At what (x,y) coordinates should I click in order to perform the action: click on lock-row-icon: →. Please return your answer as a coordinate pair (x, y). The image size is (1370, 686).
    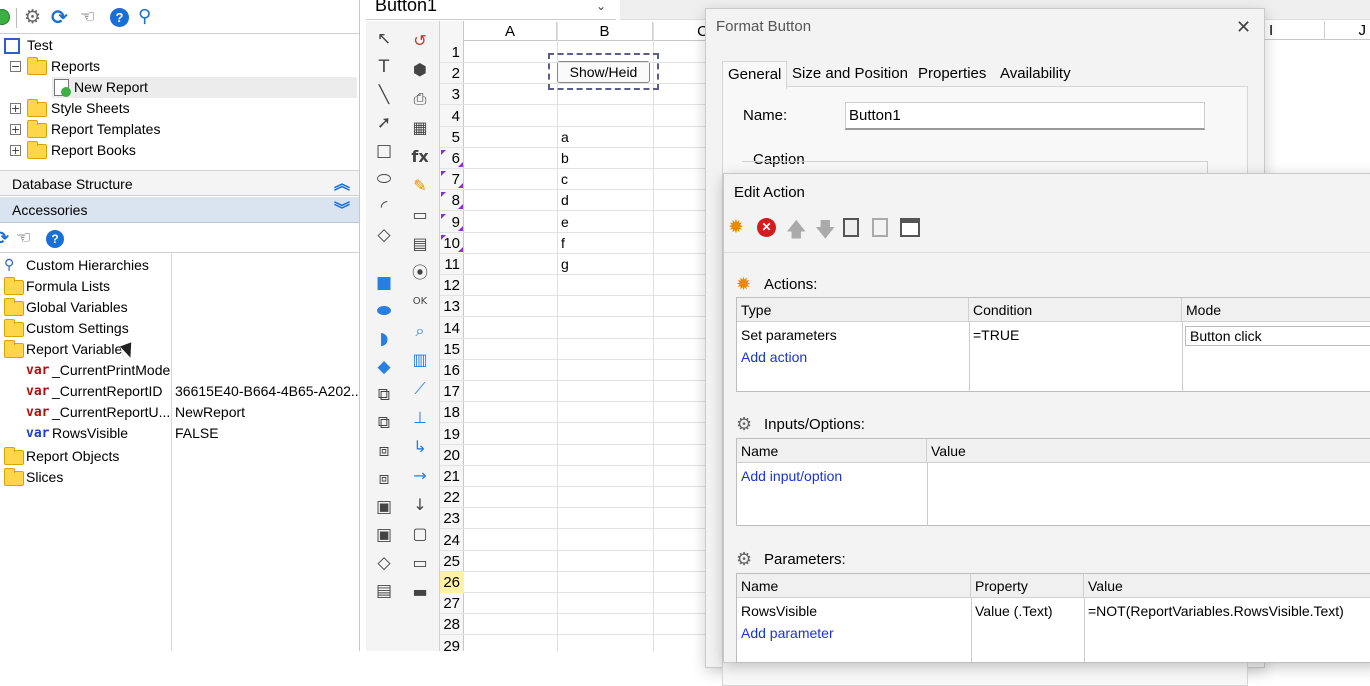
    Looking at the image, I should click on (420, 476).